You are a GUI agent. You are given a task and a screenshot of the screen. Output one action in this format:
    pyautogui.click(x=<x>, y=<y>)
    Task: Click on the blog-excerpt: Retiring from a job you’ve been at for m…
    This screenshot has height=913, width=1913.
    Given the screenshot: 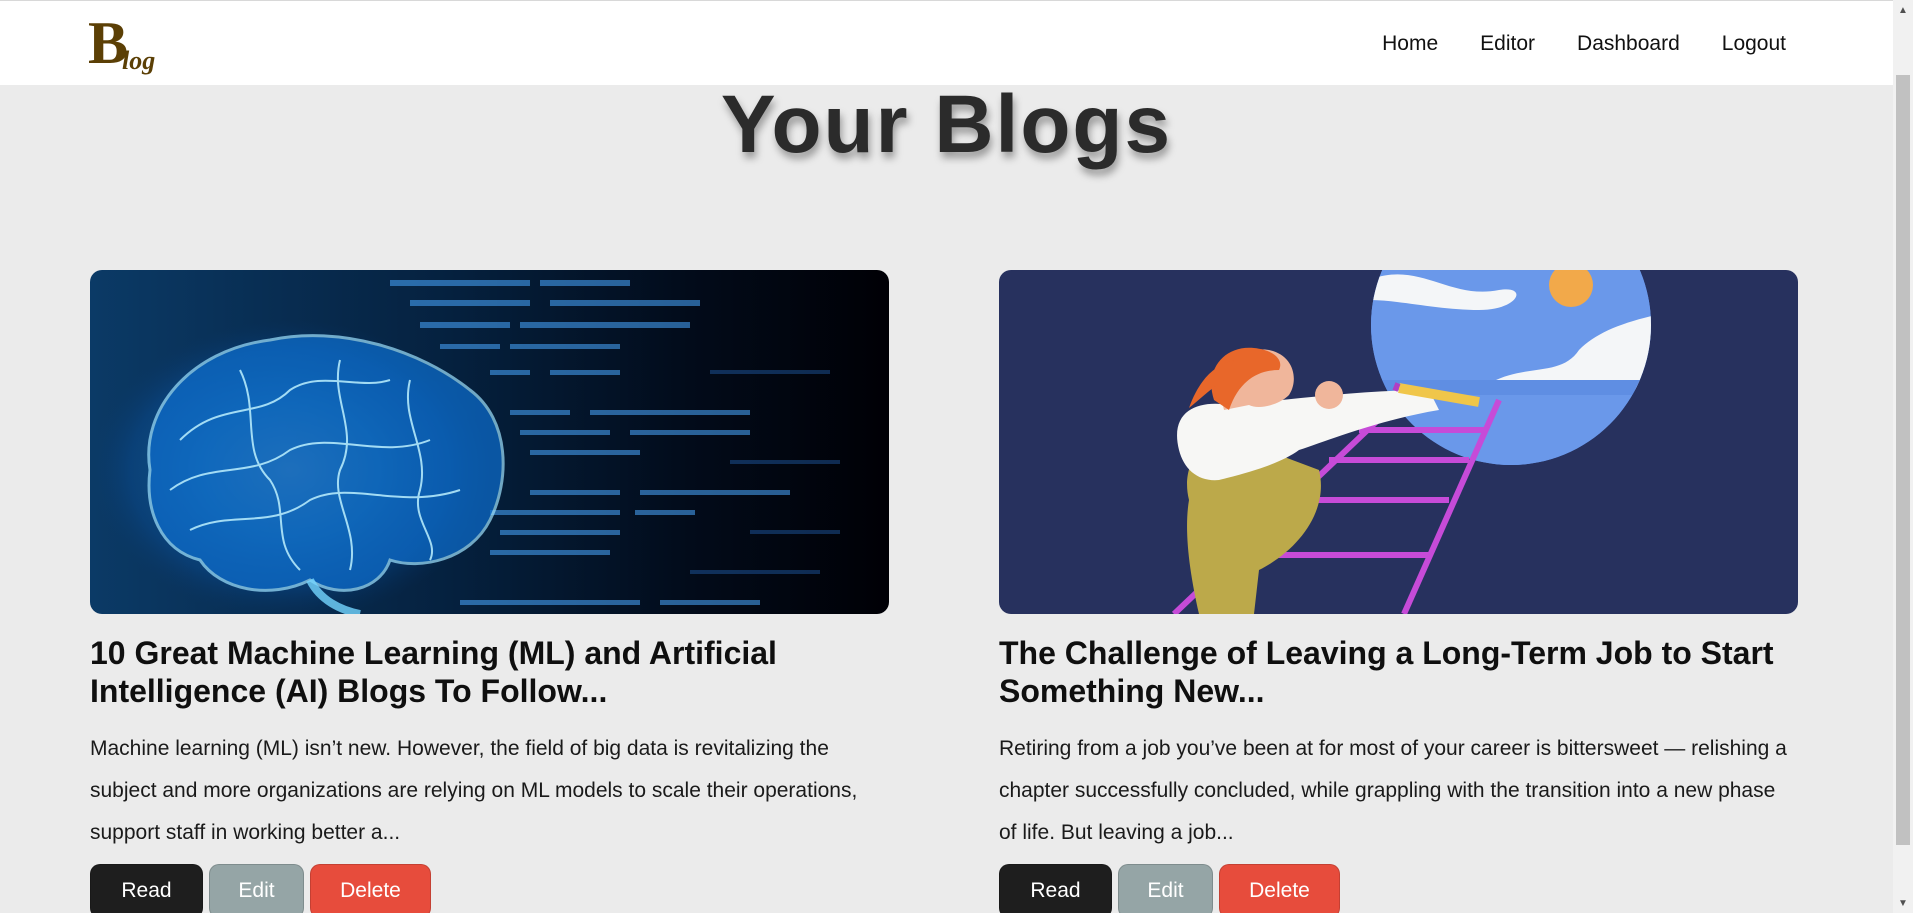 What is the action you would take?
    pyautogui.click(x=1393, y=790)
    